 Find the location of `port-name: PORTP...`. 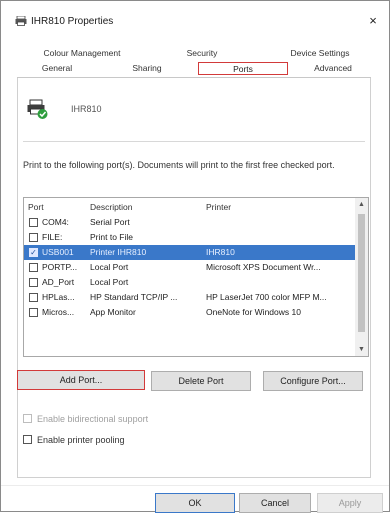

port-name: PORTP... is located at coordinates (60, 267).